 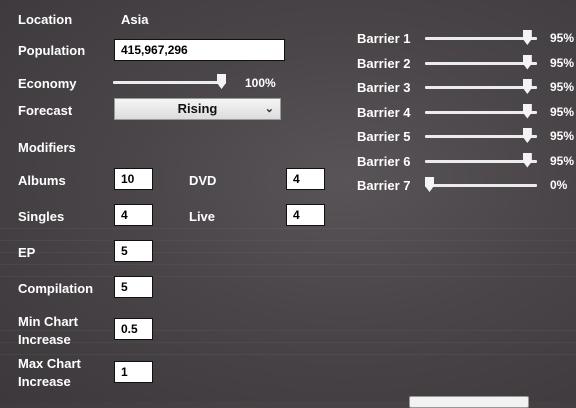 I want to click on bottom-button, so click(x=469, y=402).